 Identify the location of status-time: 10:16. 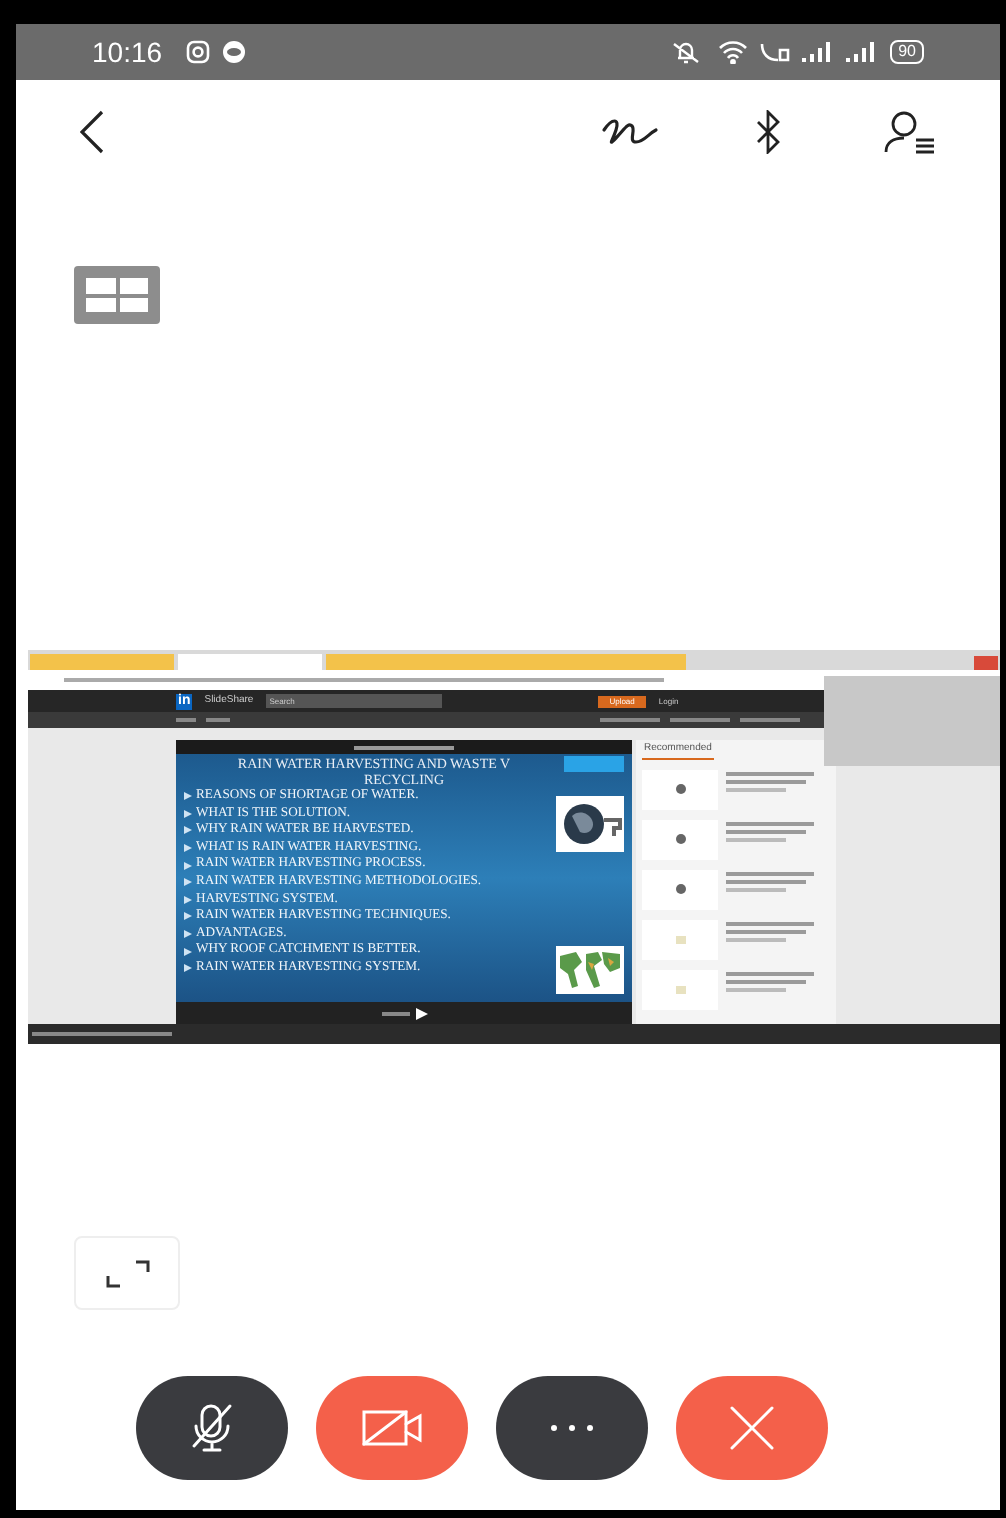
(127, 52).